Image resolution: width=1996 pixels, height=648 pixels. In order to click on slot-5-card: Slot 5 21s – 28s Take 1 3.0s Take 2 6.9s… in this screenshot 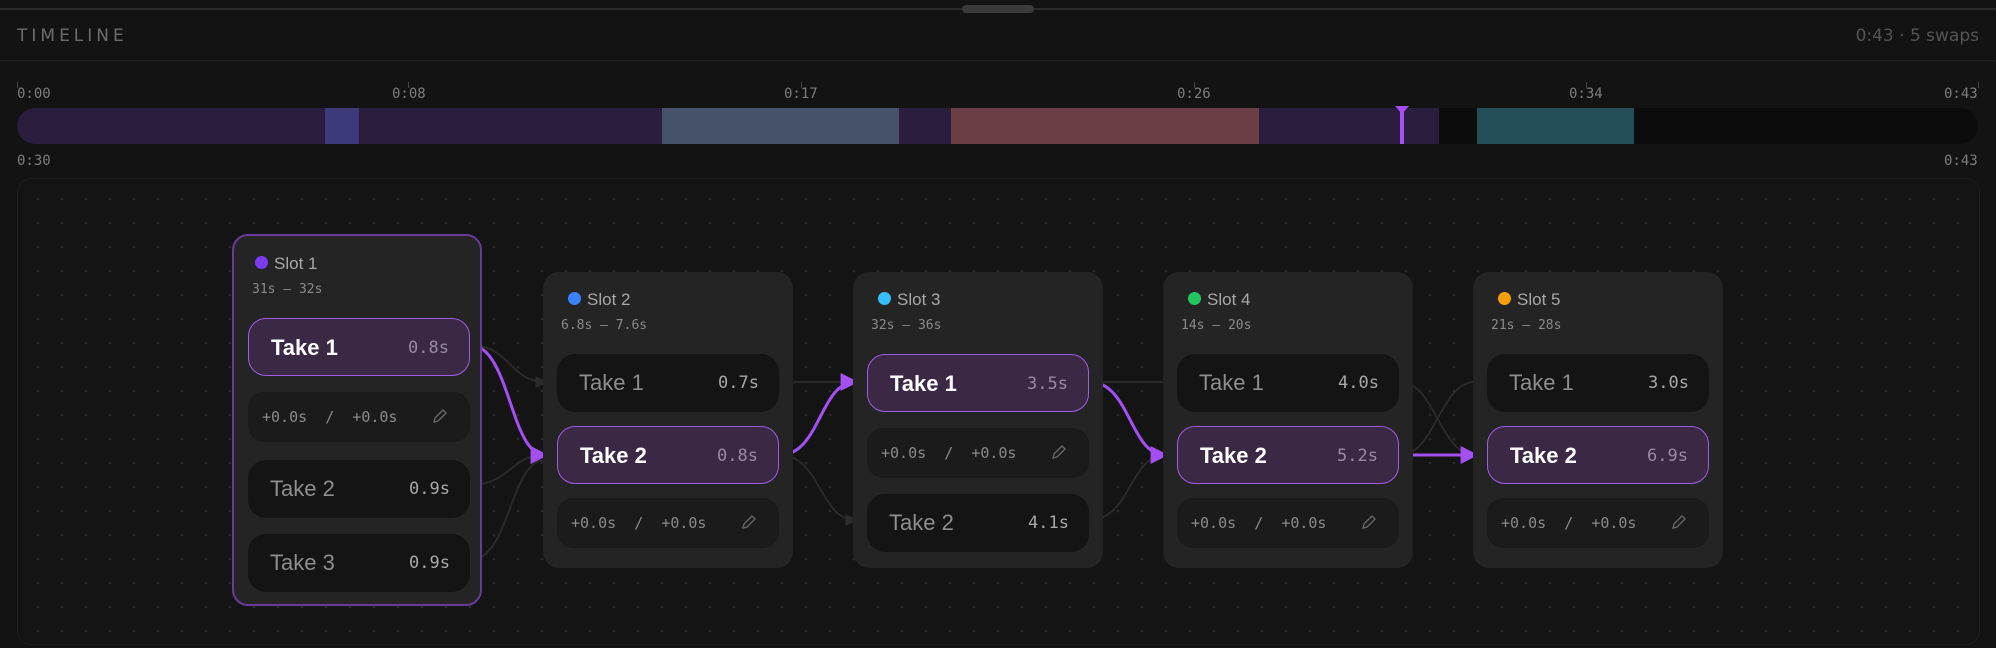, I will do `click(1598, 420)`.